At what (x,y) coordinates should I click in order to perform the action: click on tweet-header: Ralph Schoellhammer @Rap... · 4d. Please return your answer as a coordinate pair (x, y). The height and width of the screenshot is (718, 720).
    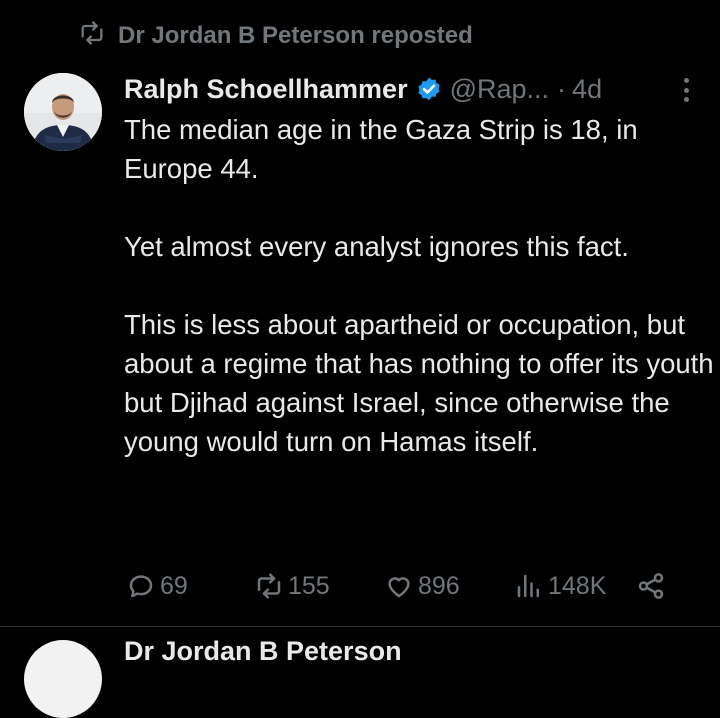
    Looking at the image, I should click on (407, 89).